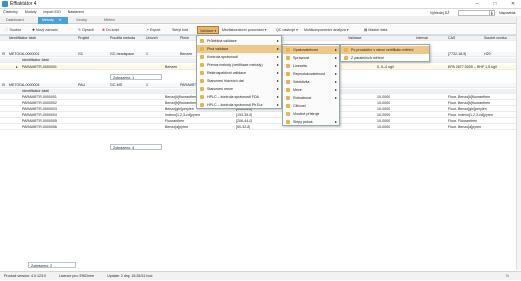  Describe the element at coordinates (82, 85) in the screenshot. I see `project-cell: PAU` at that location.